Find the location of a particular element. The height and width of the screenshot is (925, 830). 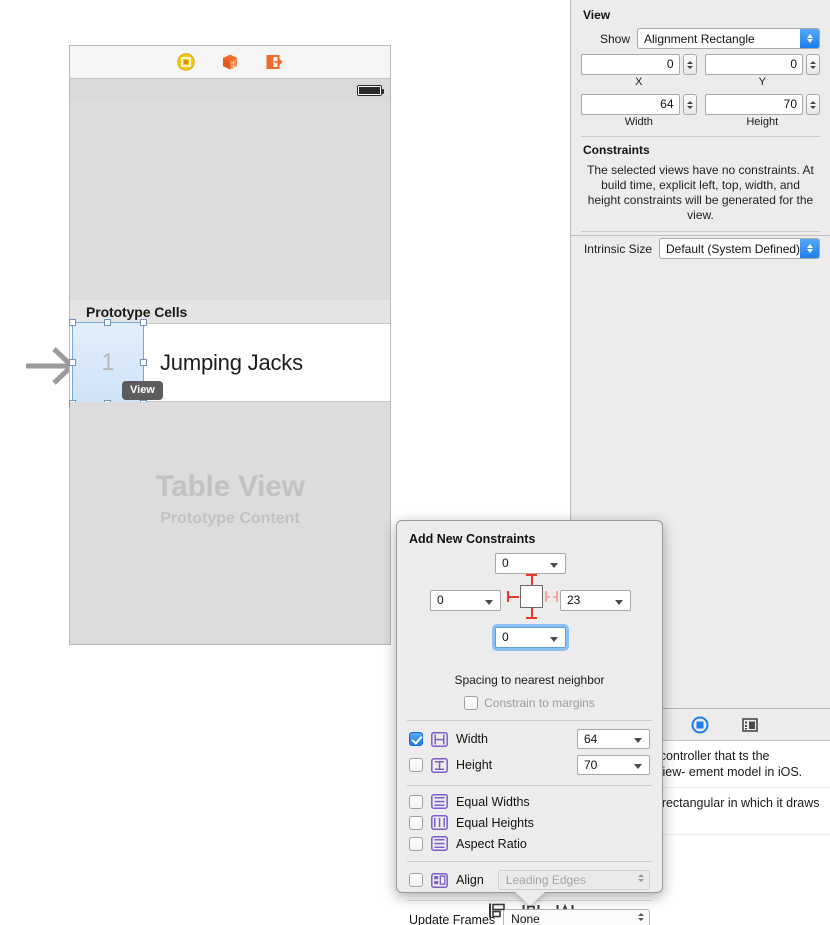

resize-handle-top-right is located at coordinates (143, 322).